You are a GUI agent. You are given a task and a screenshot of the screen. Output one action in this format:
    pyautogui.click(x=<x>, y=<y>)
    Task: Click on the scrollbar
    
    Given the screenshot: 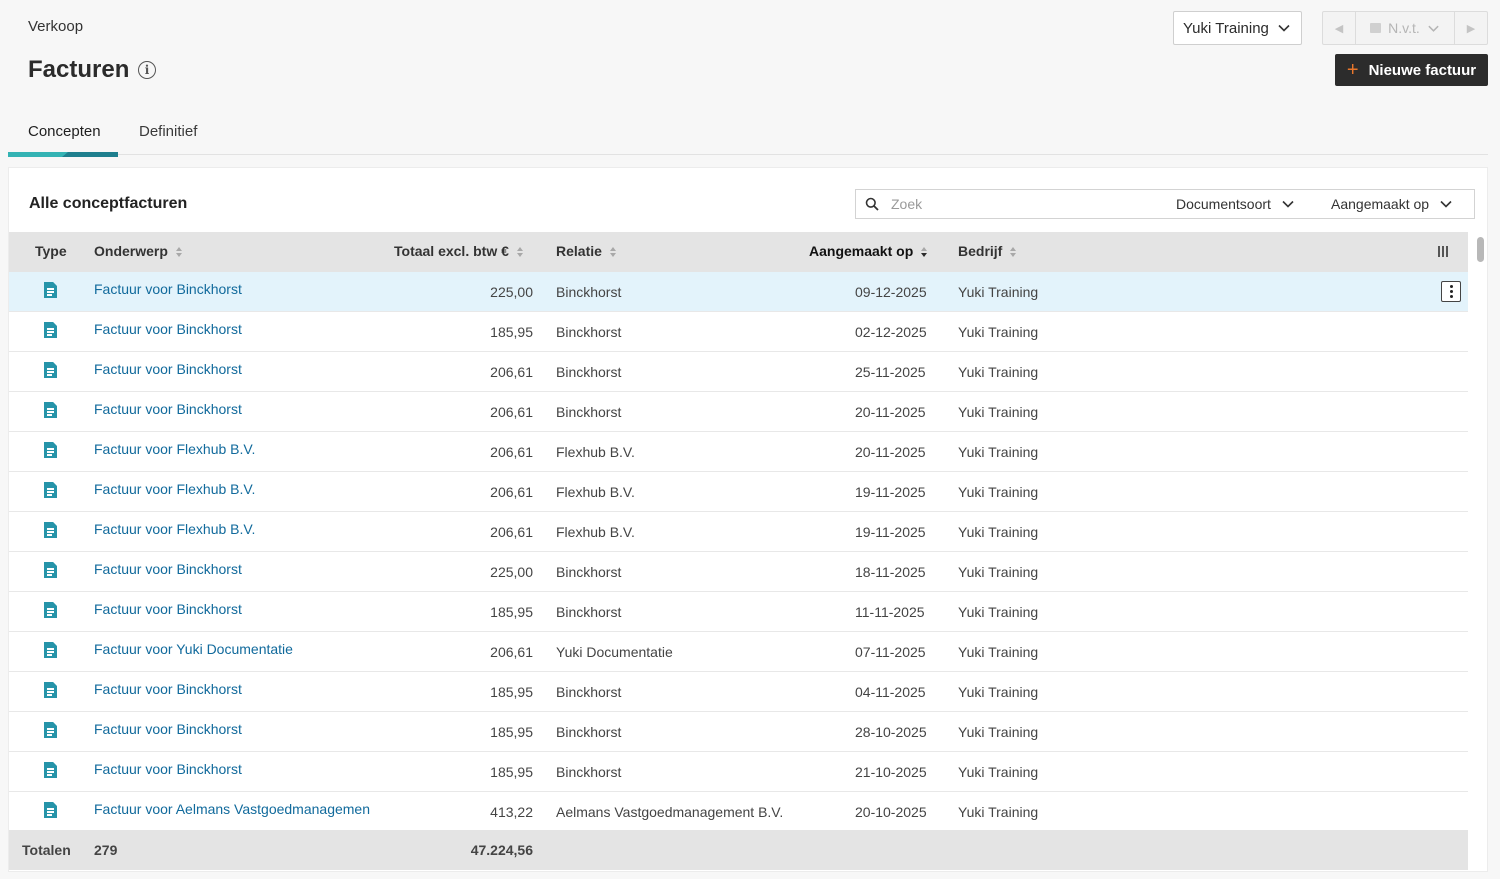 What is the action you would take?
    pyautogui.click(x=1481, y=552)
    